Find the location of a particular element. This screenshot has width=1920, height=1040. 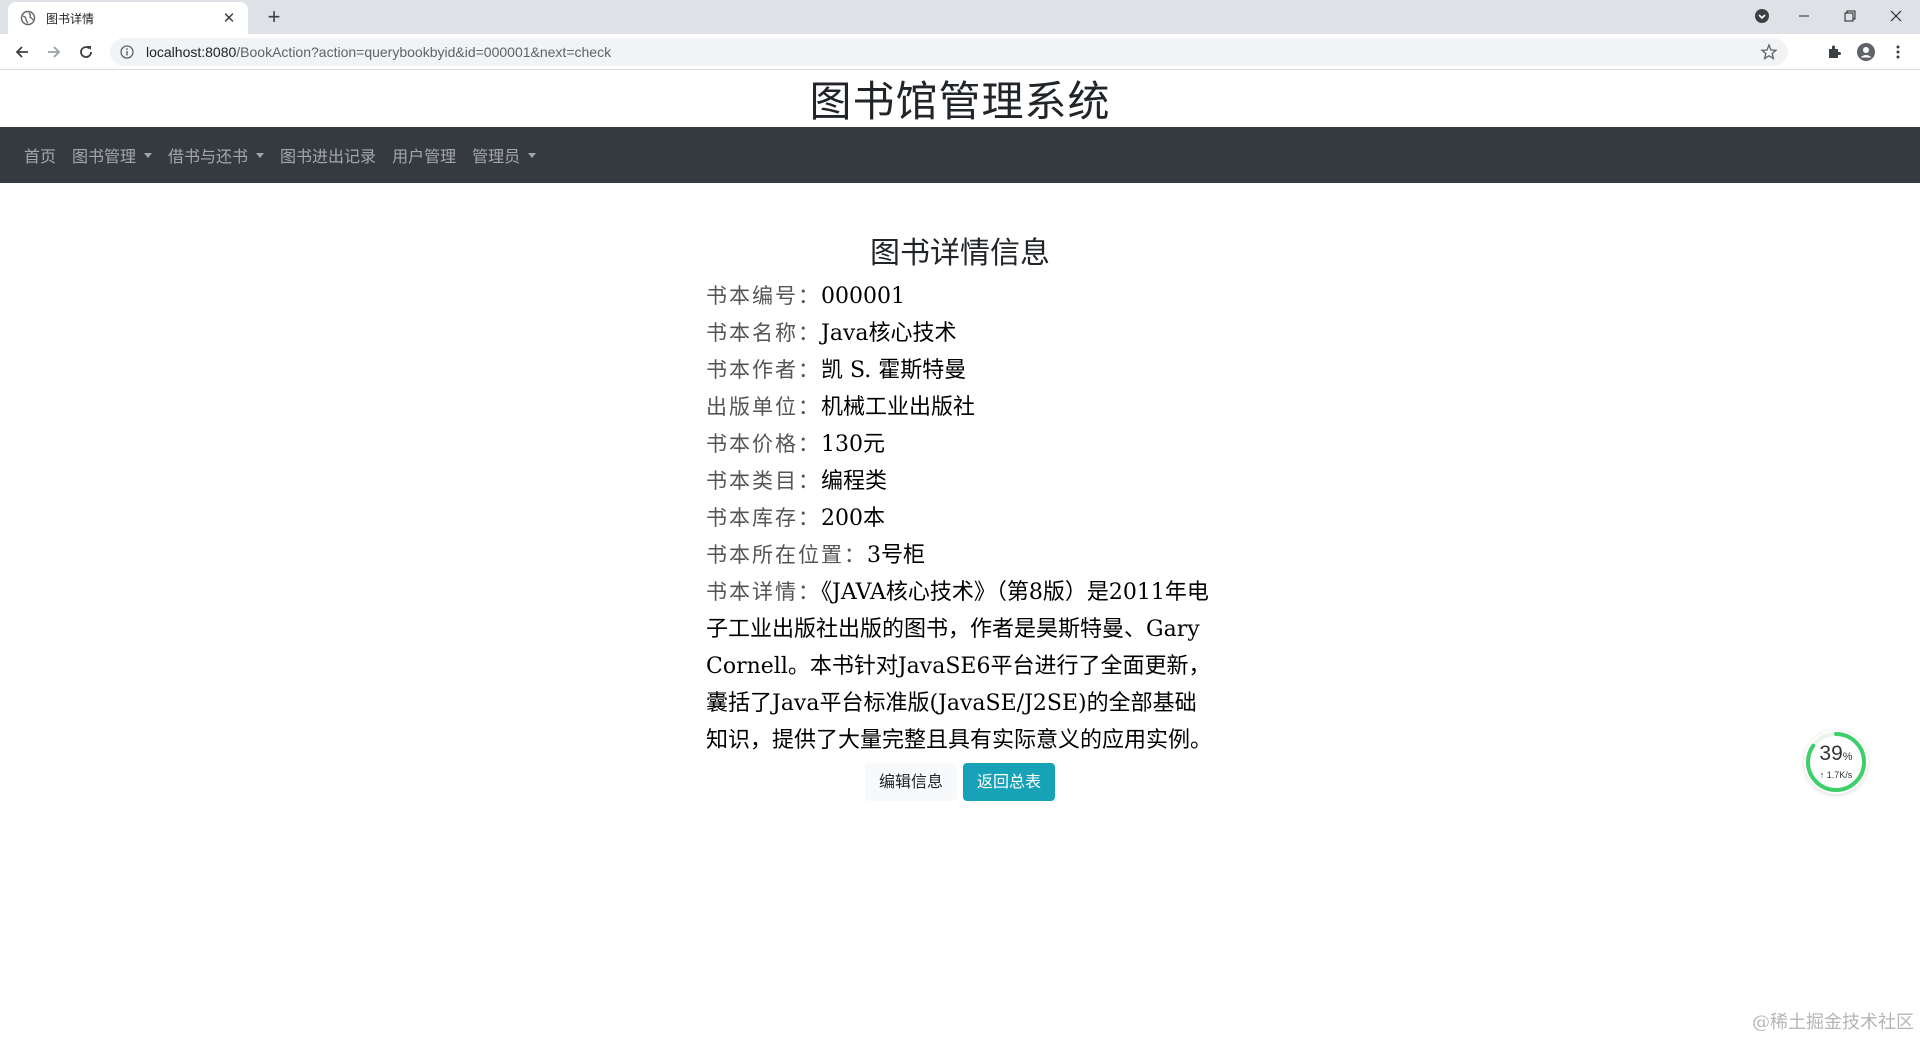

new-tab-button: + is located at coordinates (274, 18).